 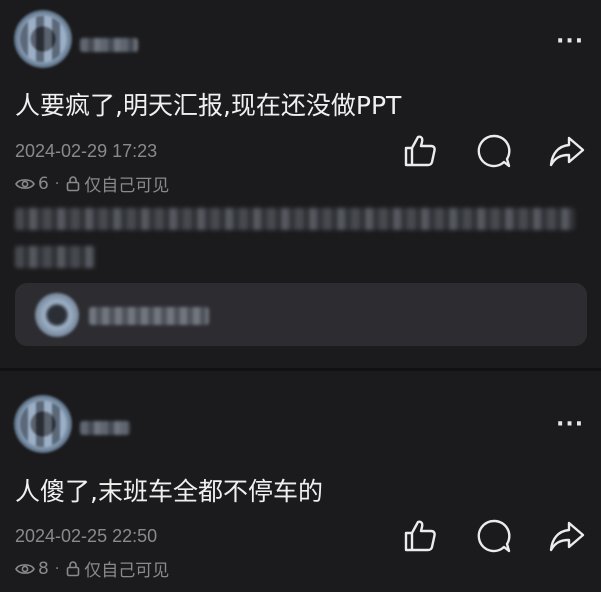 What do you see at coordinates (86, 536) in the screenshot?
I see `post-date: 2024-02-25 22:50` at bounding box center [86, 536].